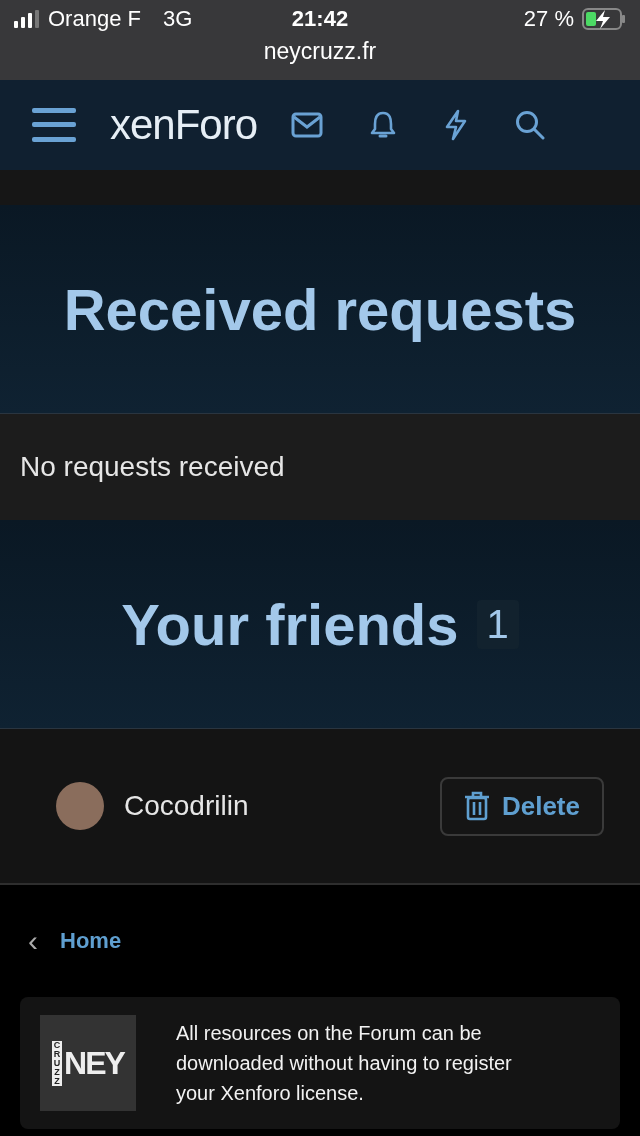  Describe the element at coordinates (80, 806) in the screenshot. I see `avatar` at that location.